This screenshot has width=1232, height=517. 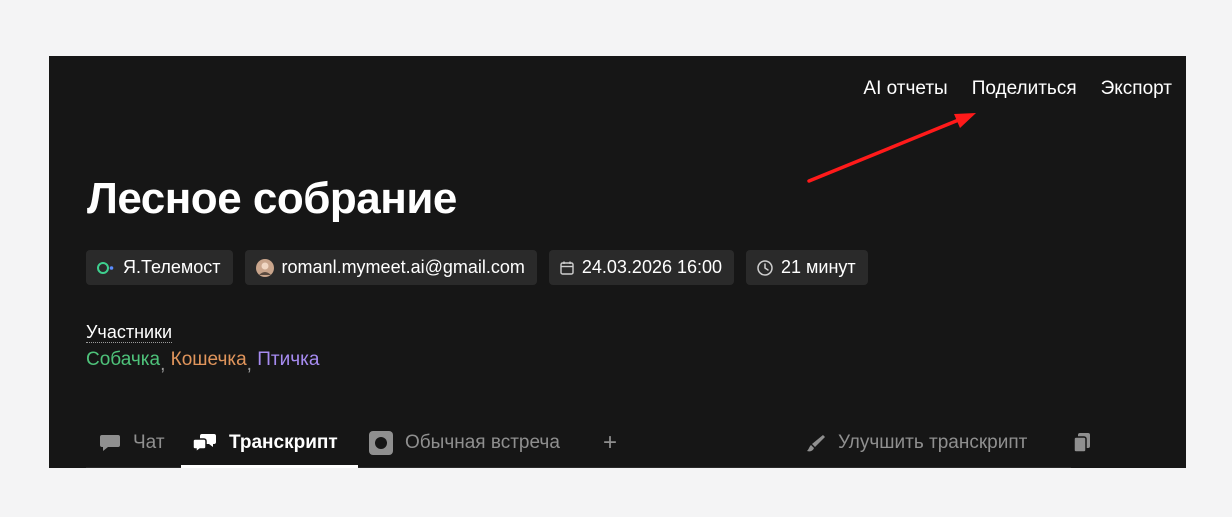 I want to click on platform-chip: Я.Телемост, so click(x=159, y=267).